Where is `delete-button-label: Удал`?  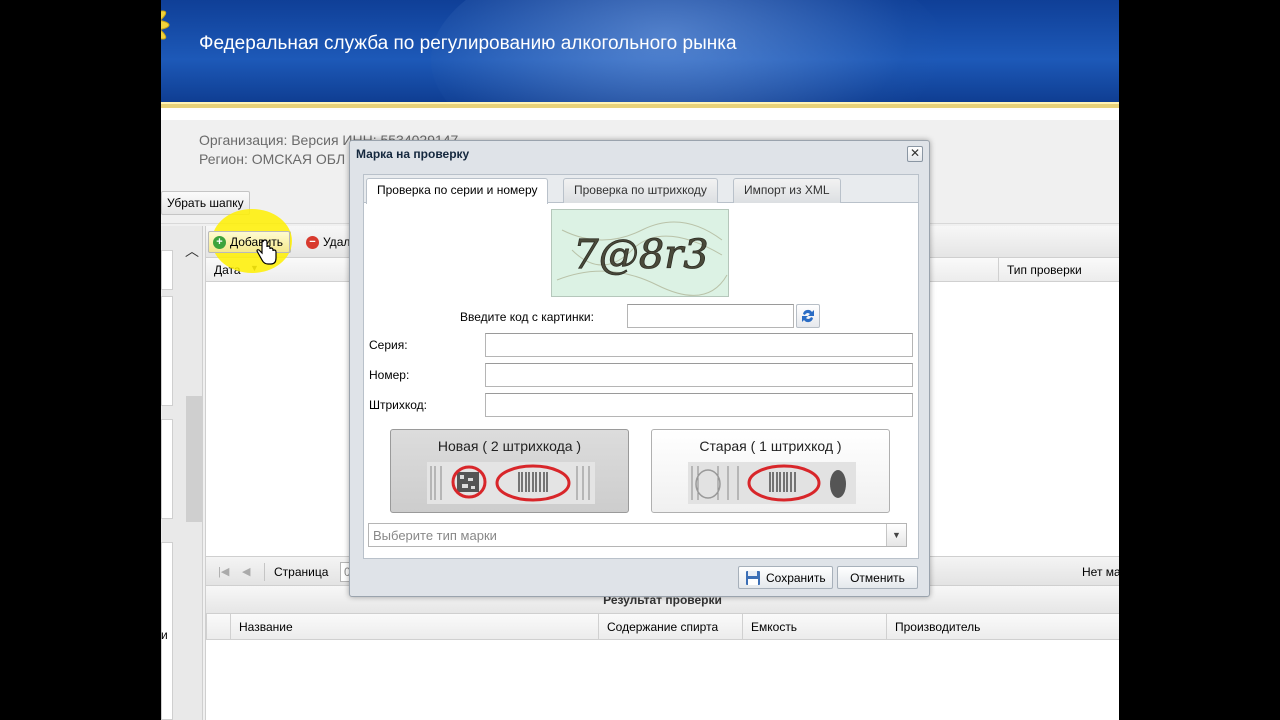 delete-button-label: Удал is located at coordinates (337, 242).